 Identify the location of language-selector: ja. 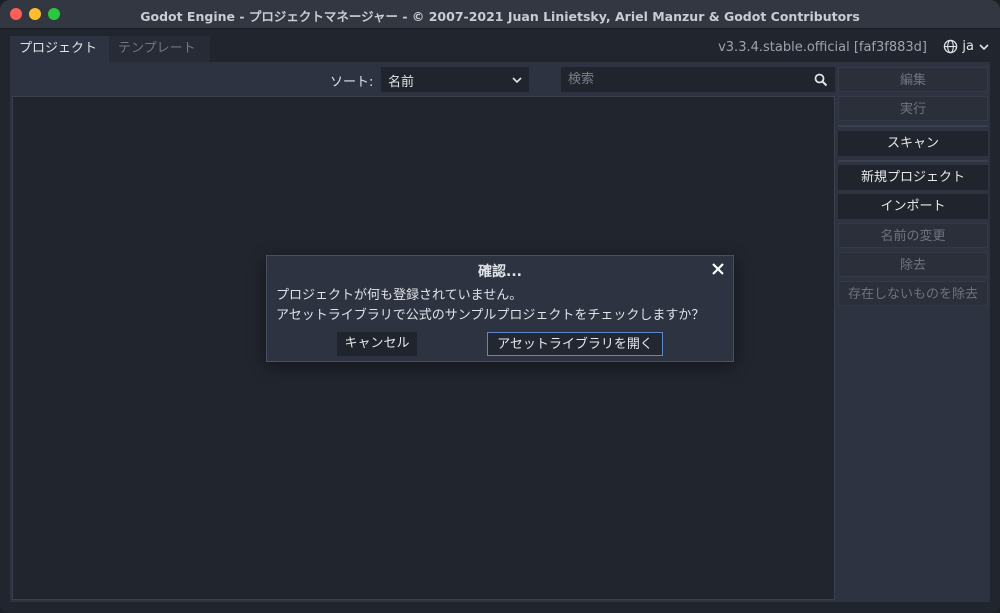
(966, 46).